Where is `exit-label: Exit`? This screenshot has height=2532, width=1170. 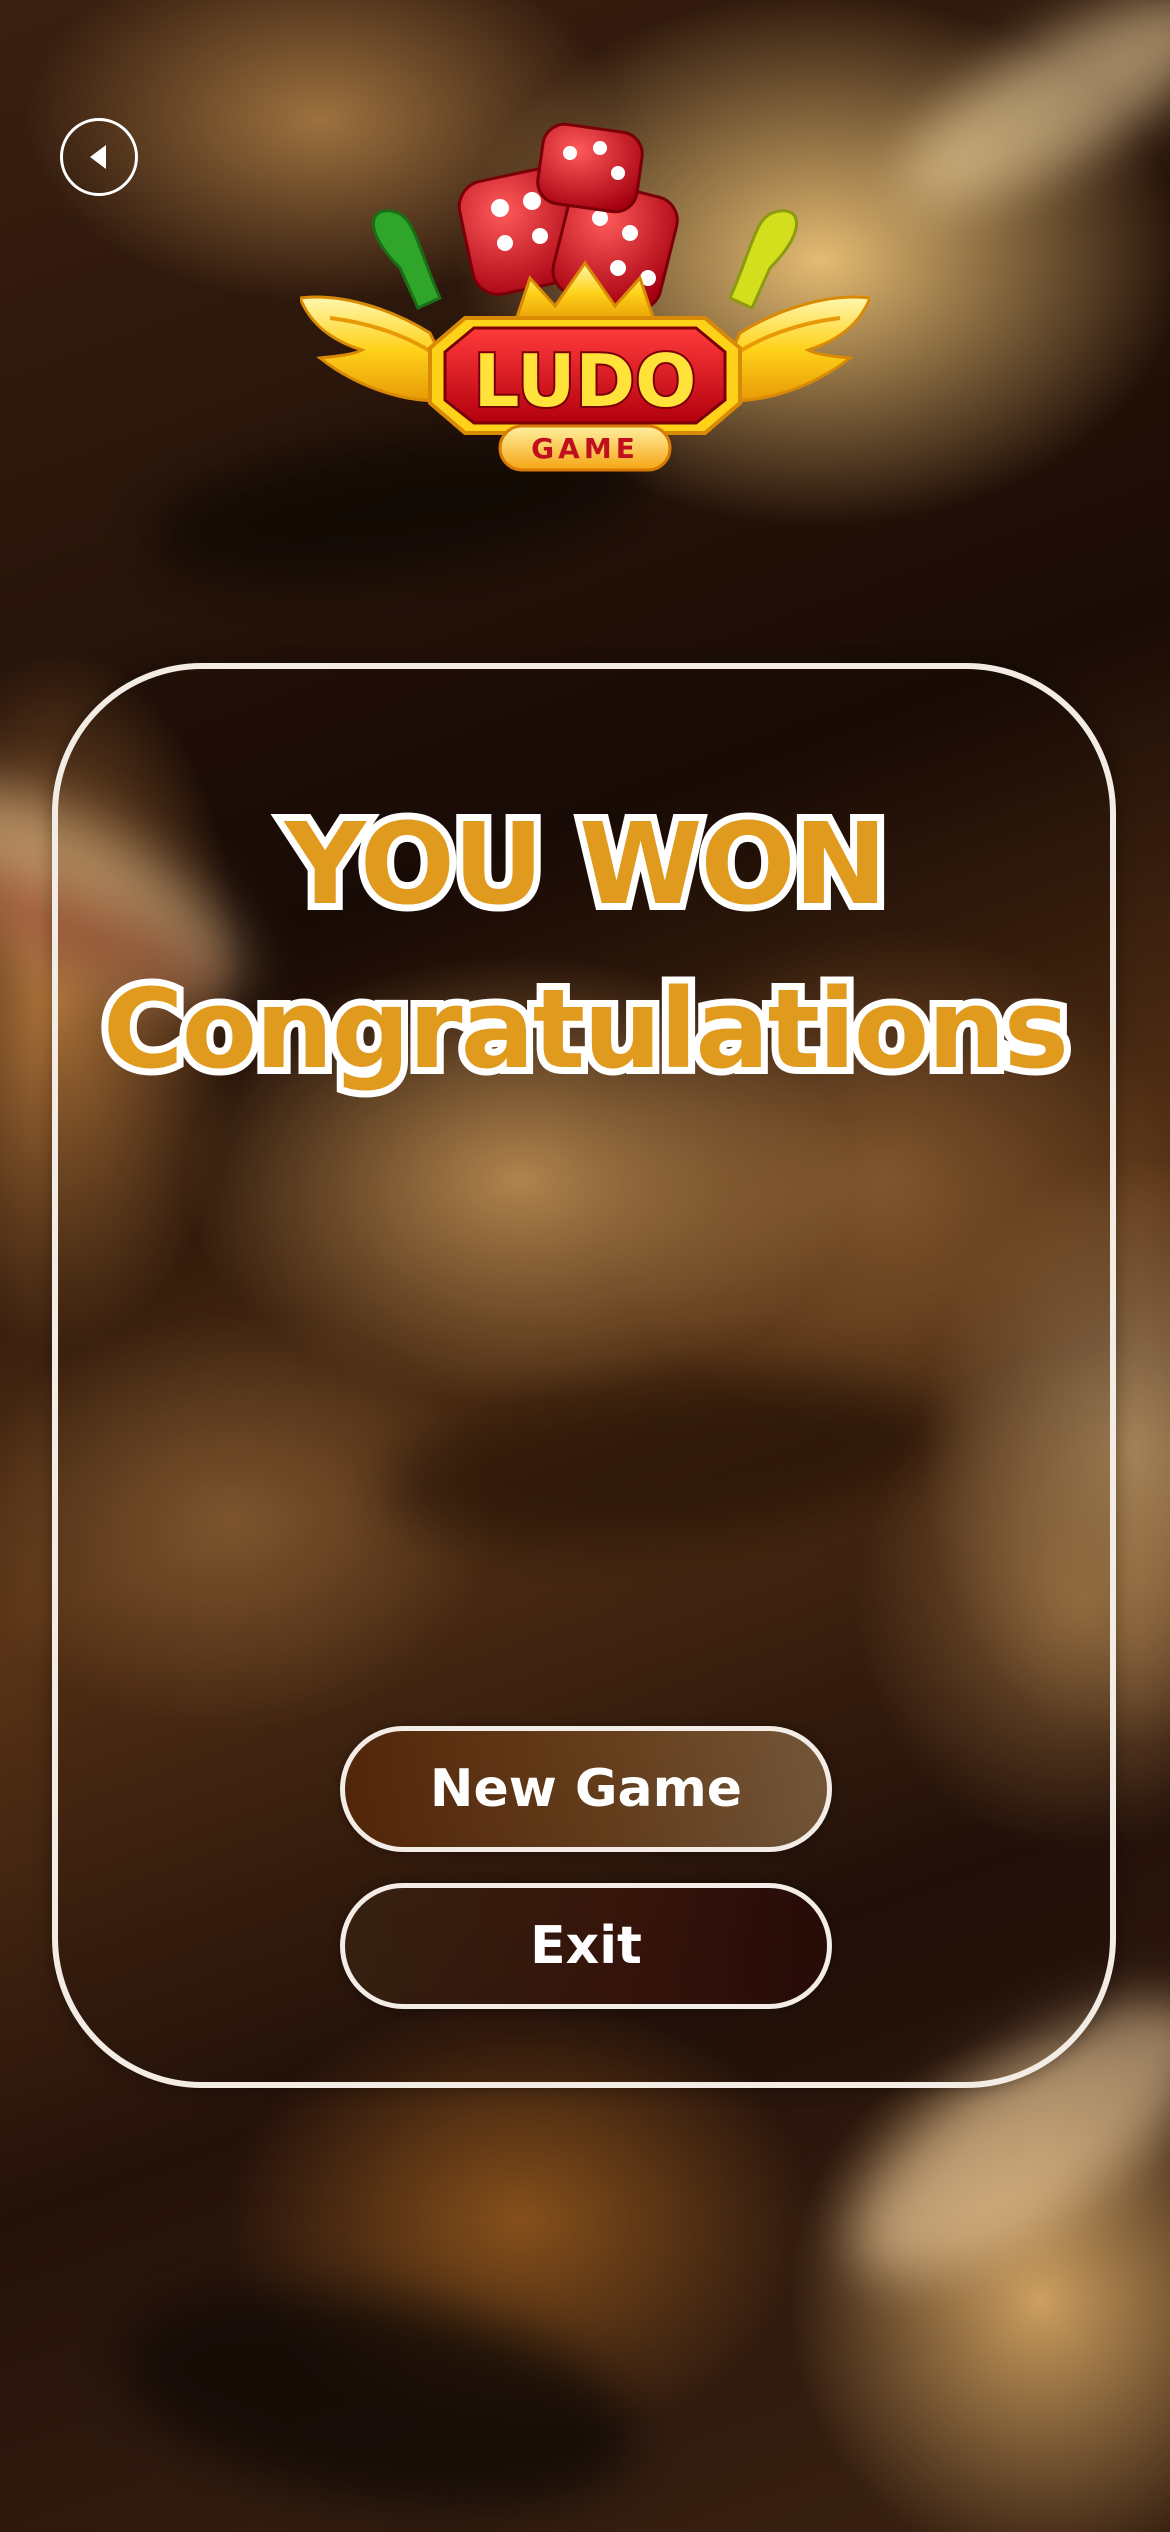
exit-label: Exit is located at coordinates (586, 1946).